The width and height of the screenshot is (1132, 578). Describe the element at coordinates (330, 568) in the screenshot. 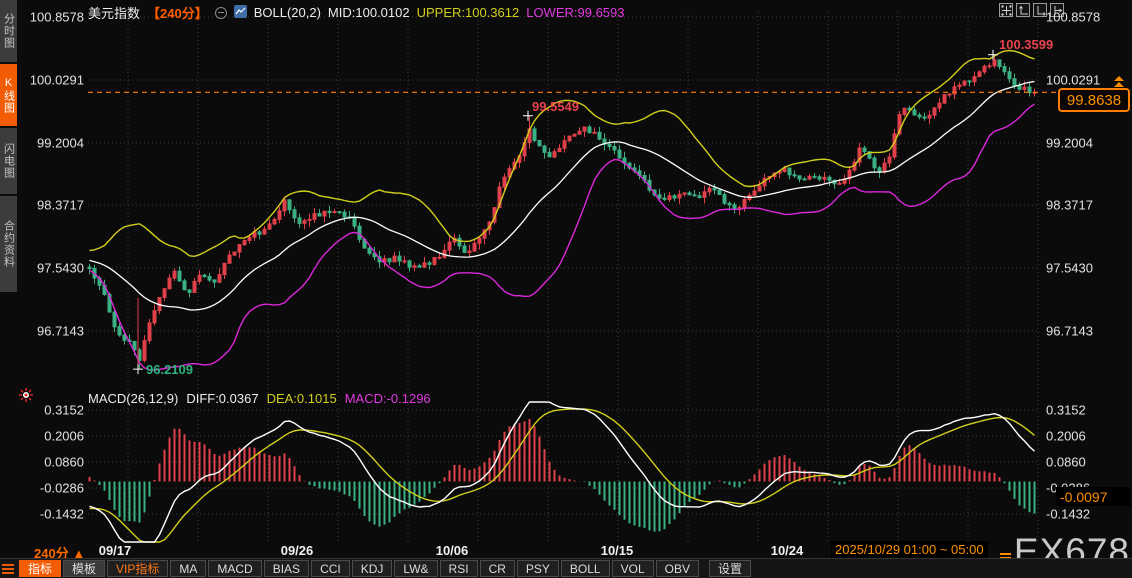

I see `toolbar-item-cci: CCI` at that location.